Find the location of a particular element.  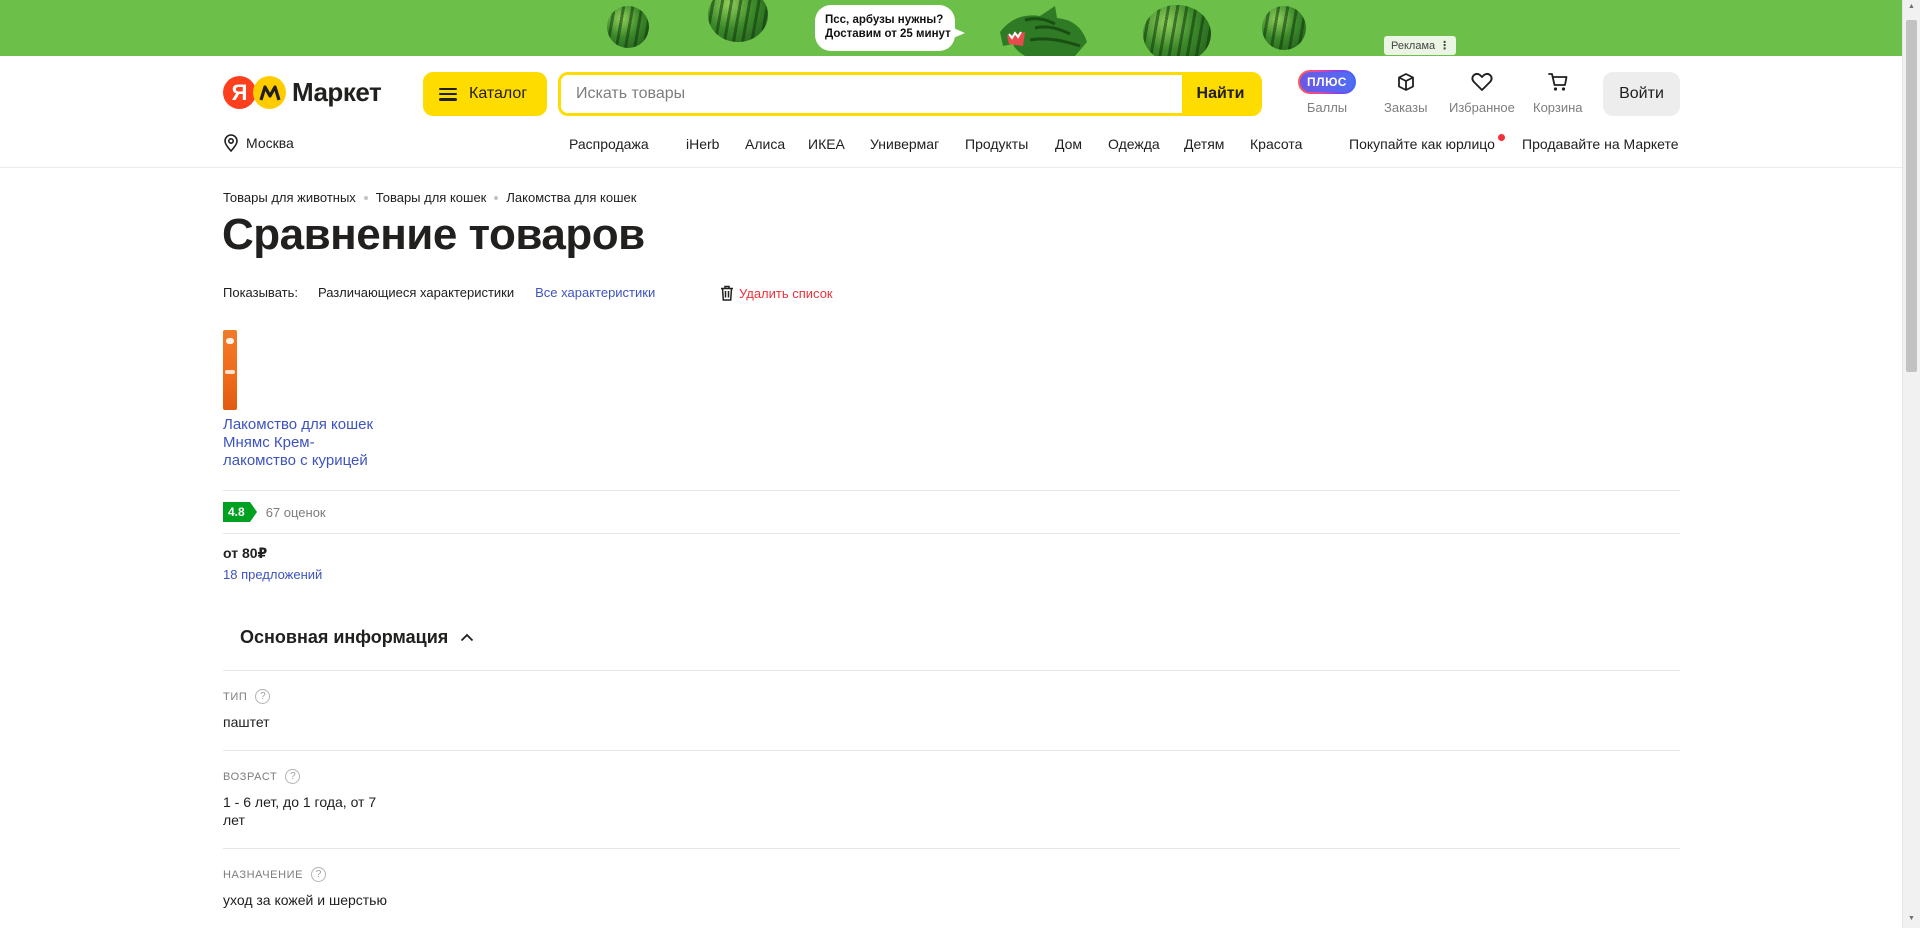

favorites-link: Избранное is located at coordinates (1482, 92).